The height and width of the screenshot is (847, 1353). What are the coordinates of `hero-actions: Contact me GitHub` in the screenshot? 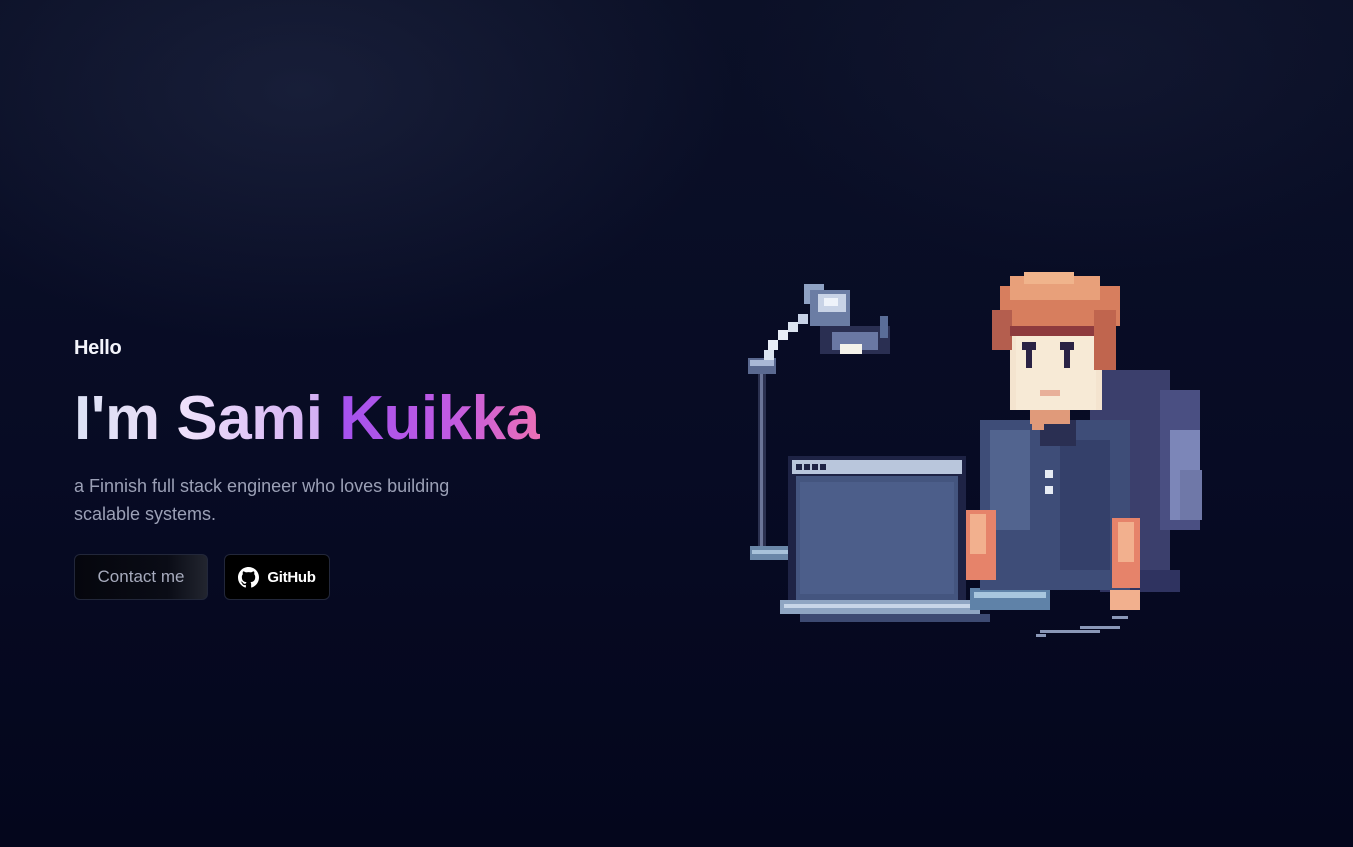 It's located at (354, 577).